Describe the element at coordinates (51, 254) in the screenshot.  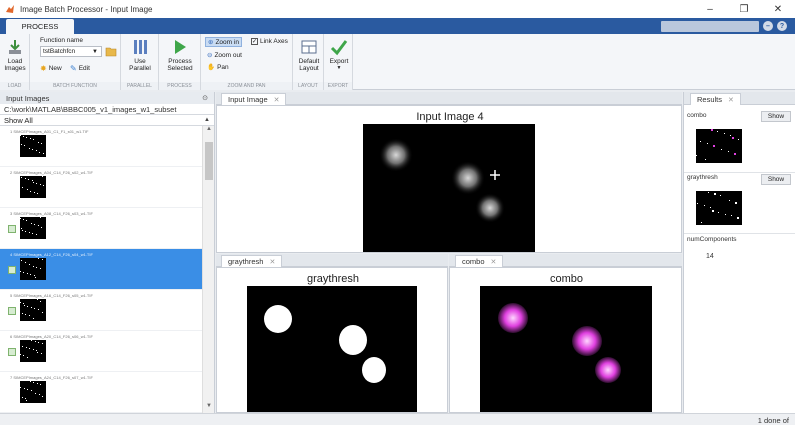
I see `image-name: 4 SIMCEPImages_A12_C14_F26_s04_w1.TIF` at that location.